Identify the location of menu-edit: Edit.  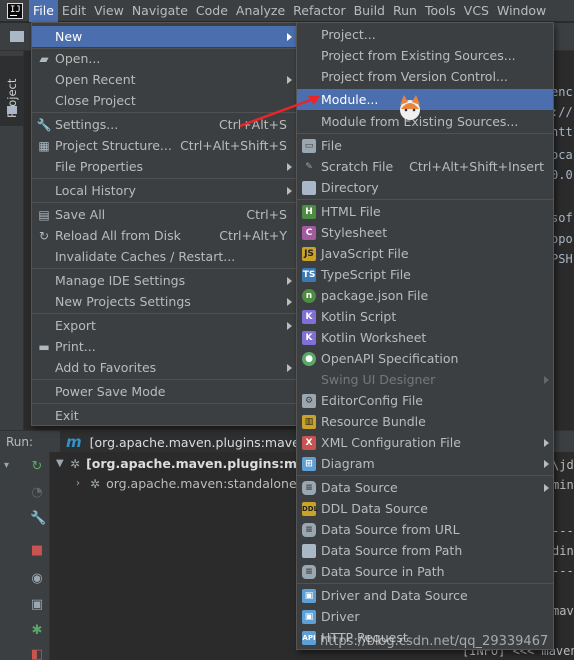
(74, 11).